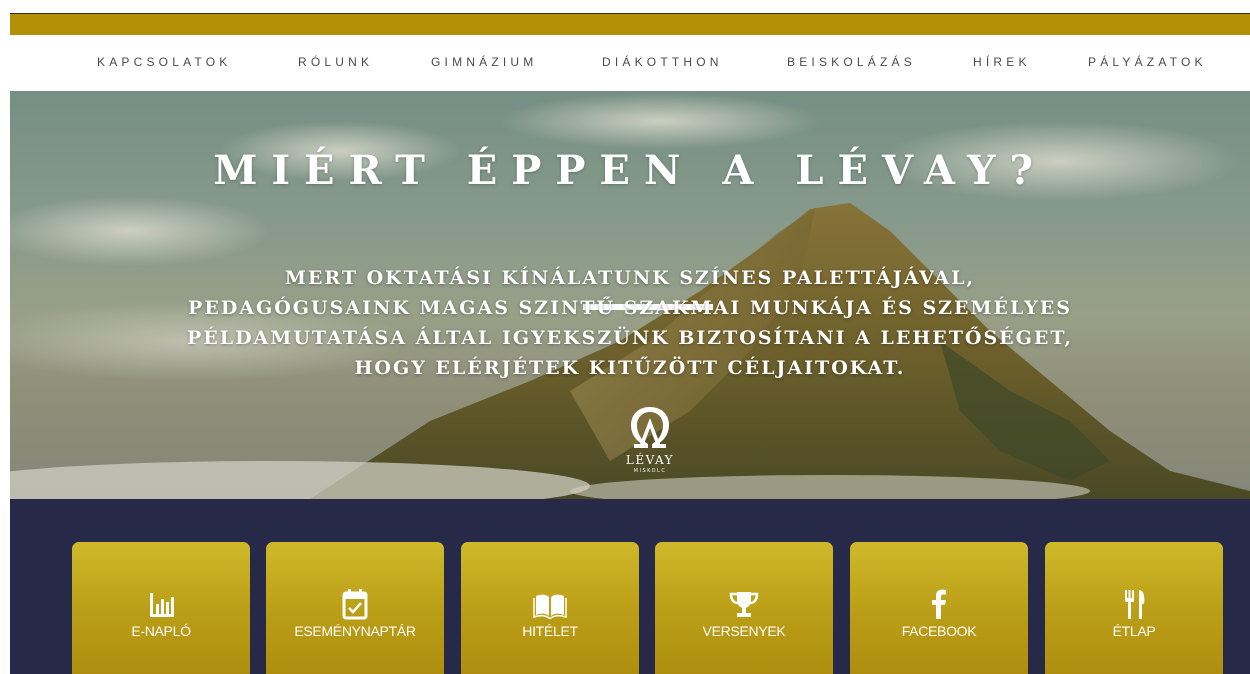 This screenshot has width=1250, height=674. Describe the element at coordinates (630, 24) in the screenshot. I see `top-gold-bar` at that location.